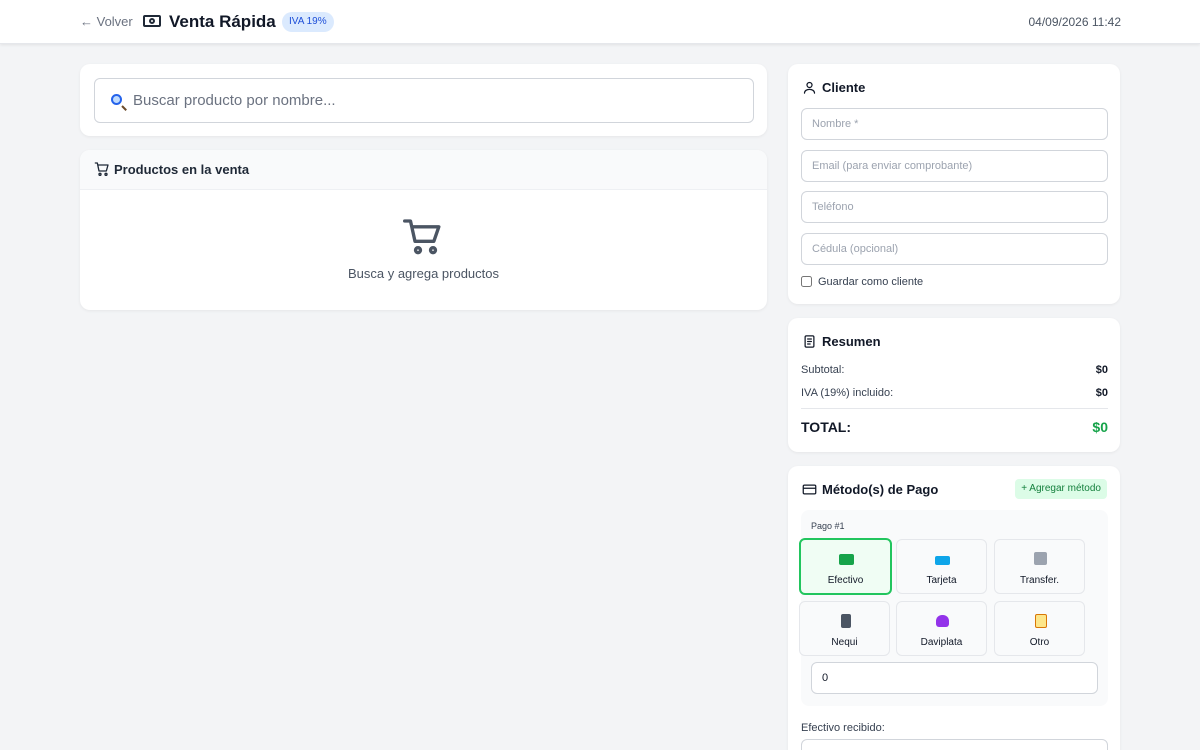  Describe the element at coordinates (116, 99) in the screenshot. I see `search-icon` at that location.